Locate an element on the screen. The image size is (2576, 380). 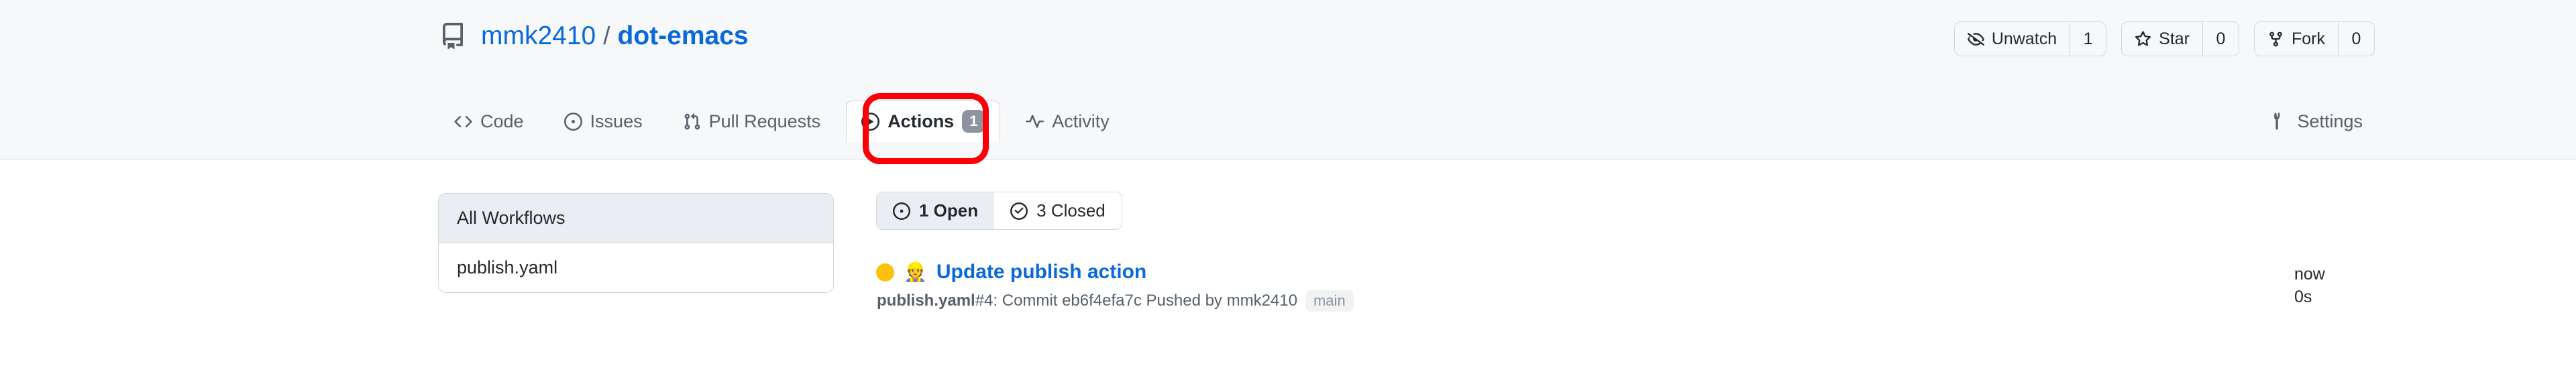
tab-actions-label: Actions is located at coordinates (921, 121).